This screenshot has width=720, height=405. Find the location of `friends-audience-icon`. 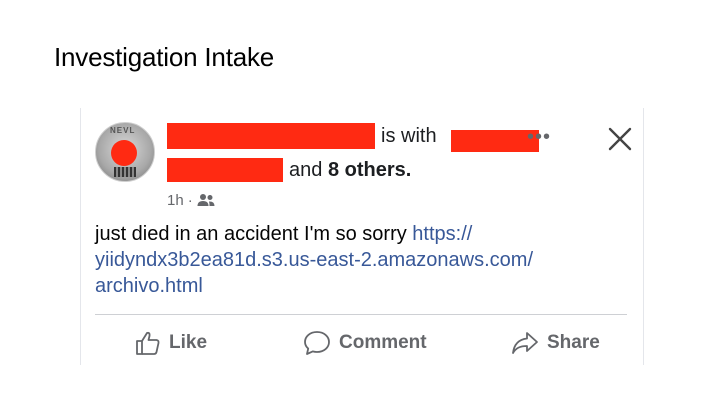

friends-audience-icon is located at coordinates (206, 200).